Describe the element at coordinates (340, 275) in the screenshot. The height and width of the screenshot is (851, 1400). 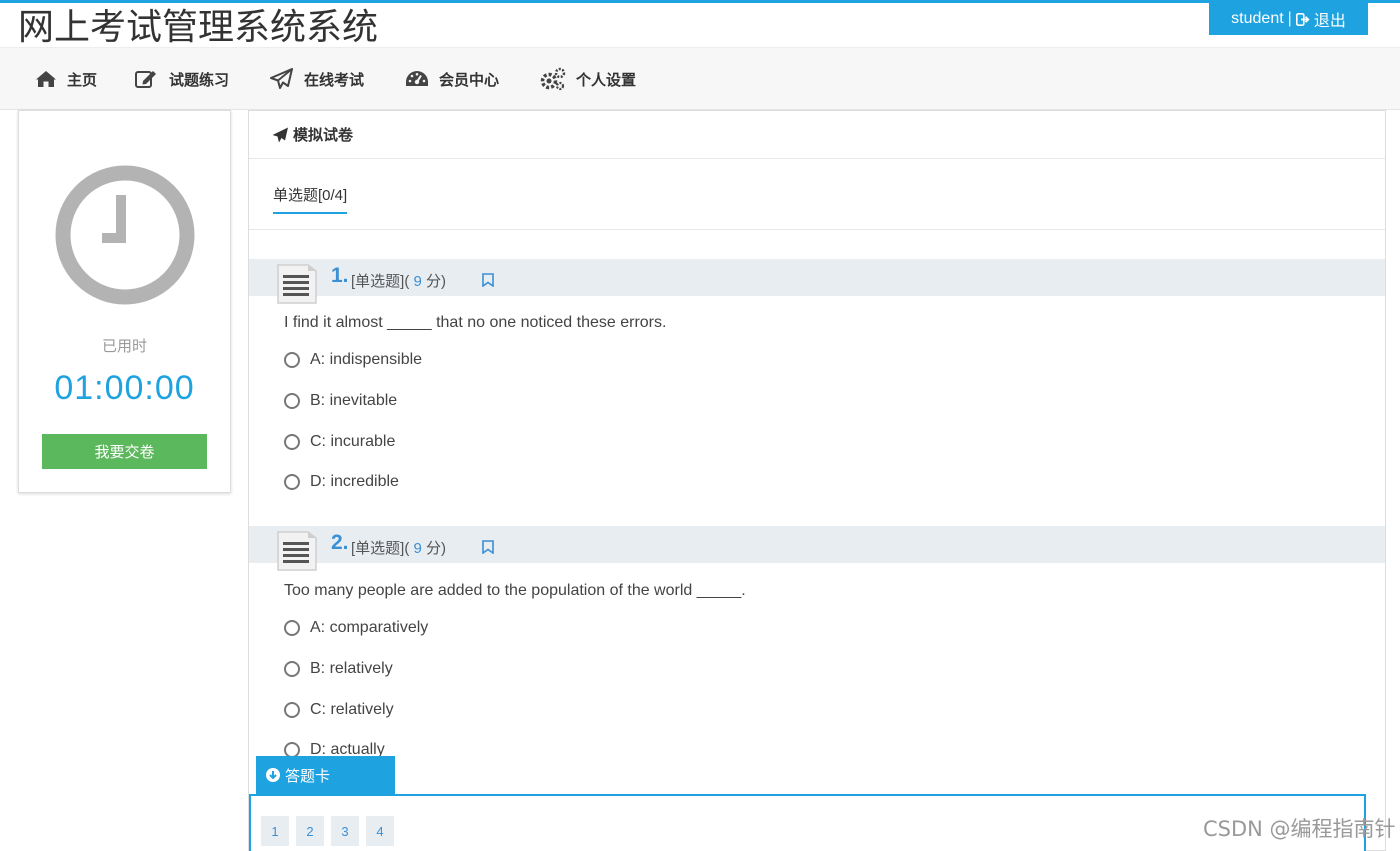
I see `question-number: 1.` at that location.